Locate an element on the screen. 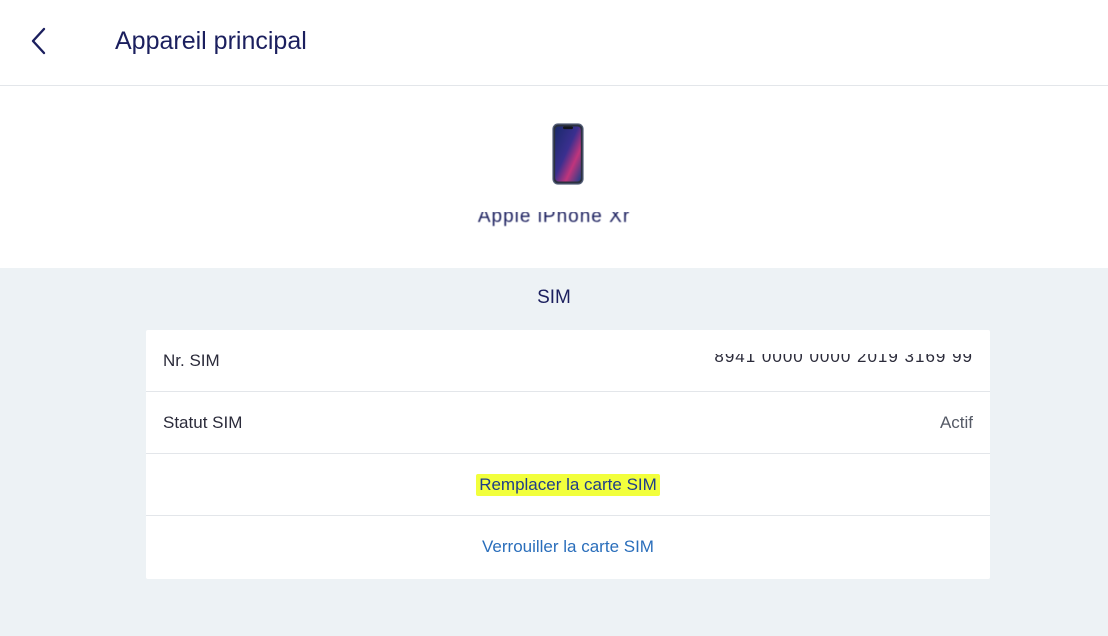  sim-number-label: Nr. SIM is located at coordinates (191, 360).